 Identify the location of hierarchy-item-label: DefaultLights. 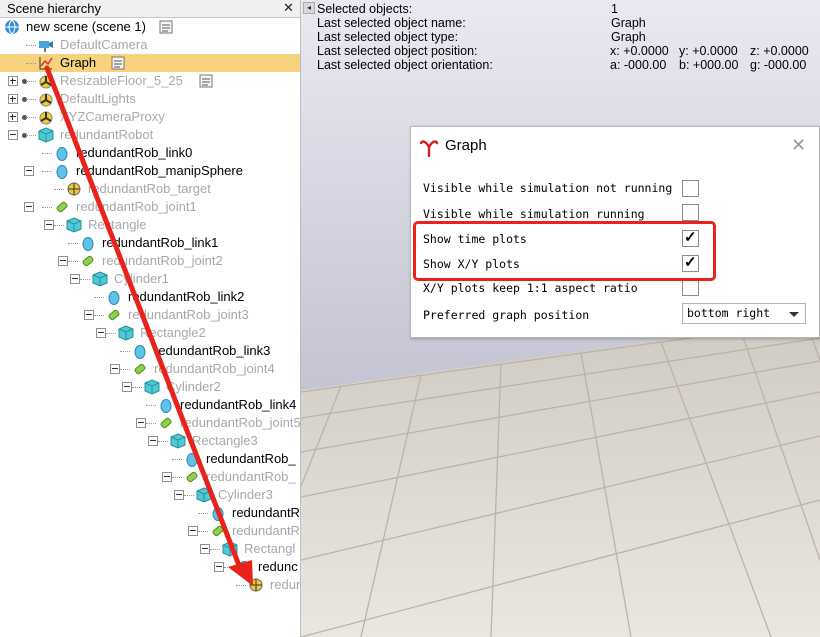
(98, 99).